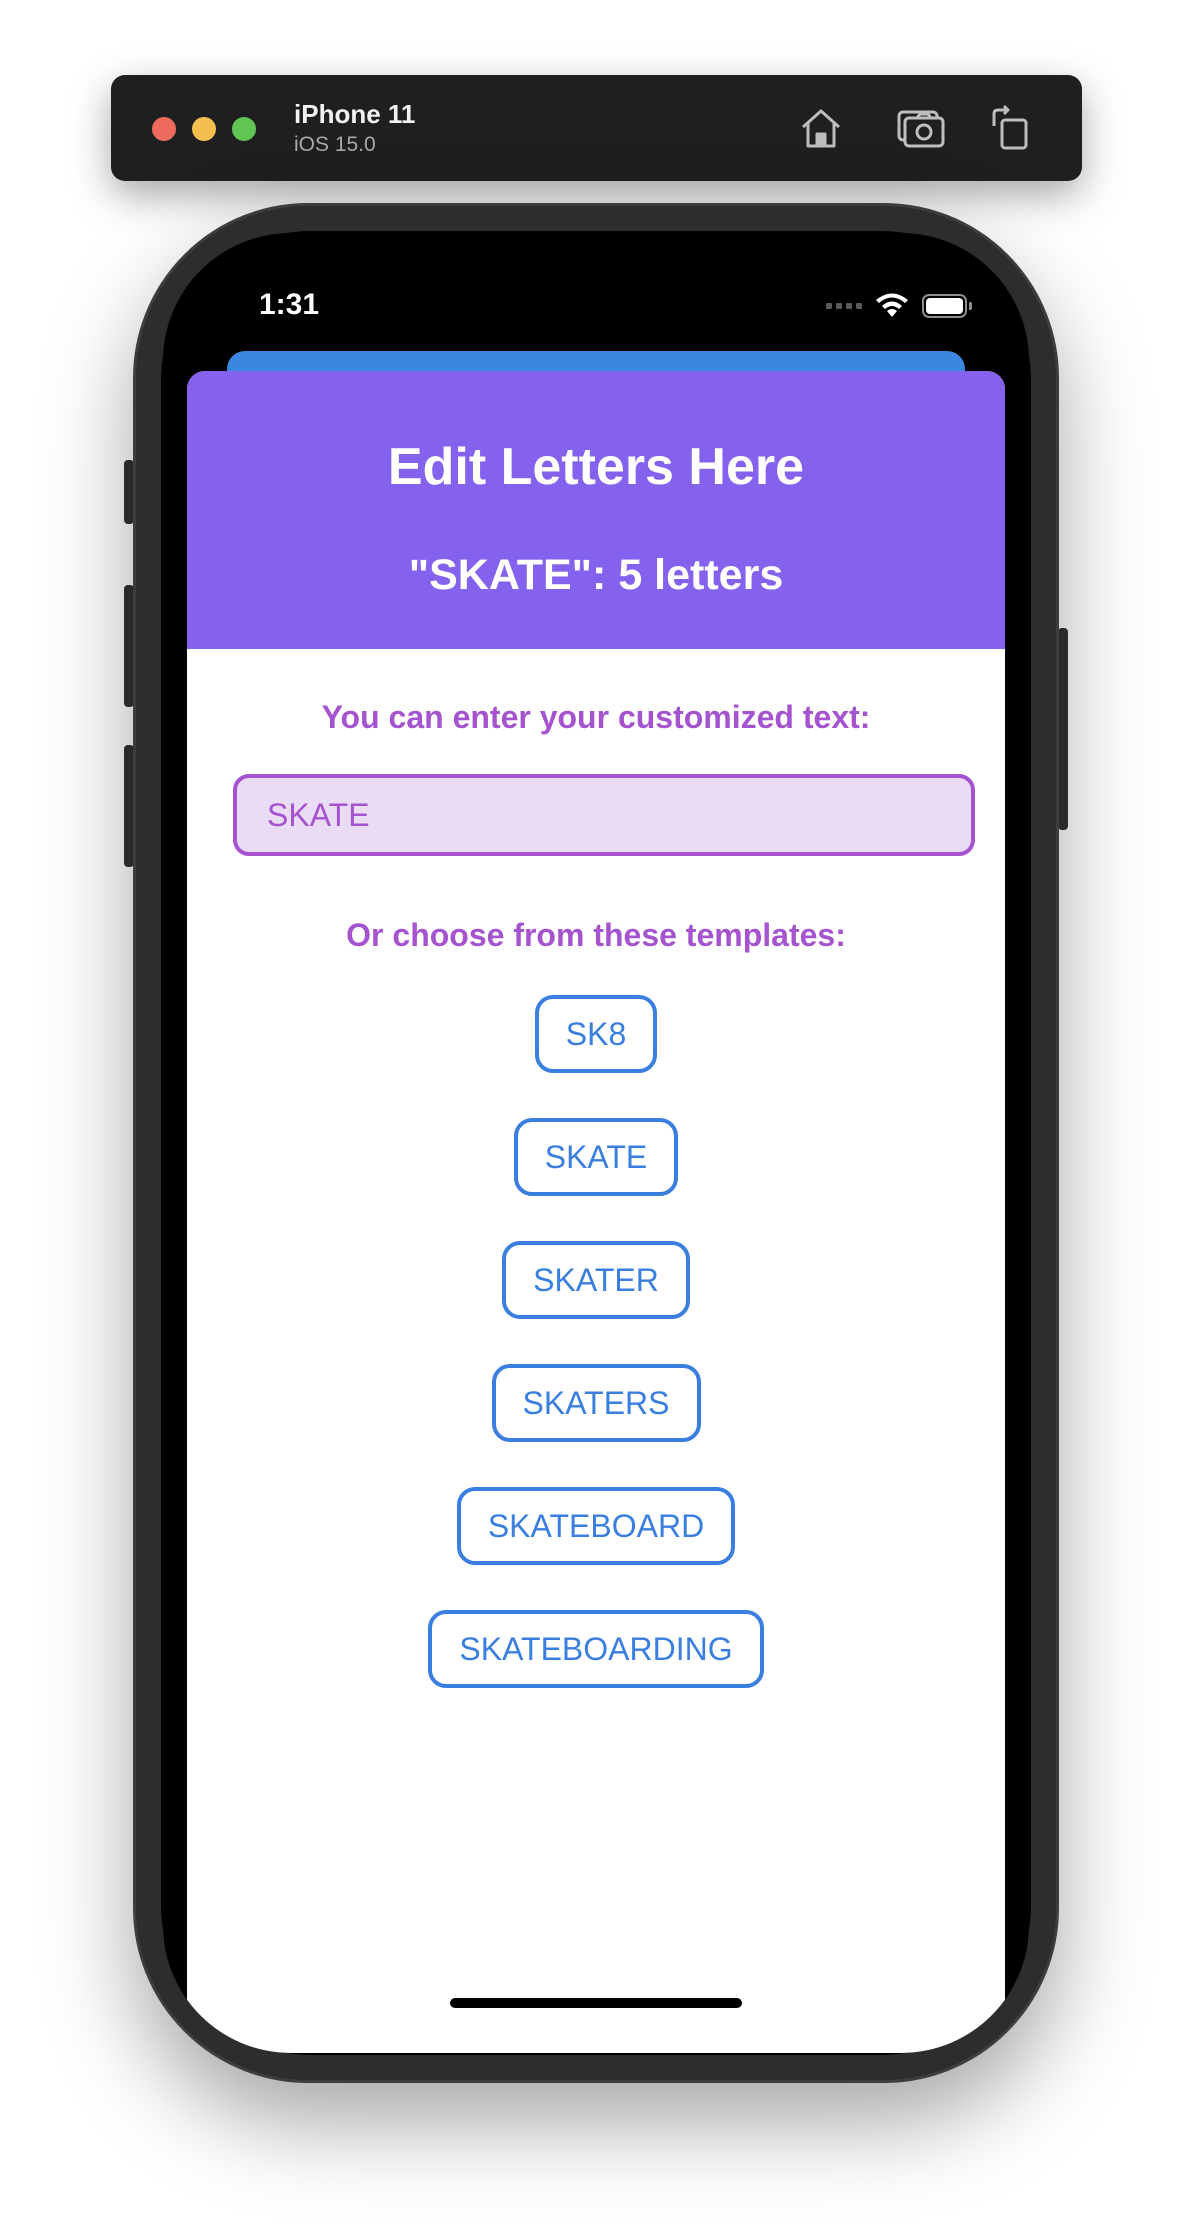 This screenshot has width=1192, height=2232. What do you see at coordinates (1012, 128) in the screenshot?
I see `rotate-icon` at bounding box center [1012, 128].